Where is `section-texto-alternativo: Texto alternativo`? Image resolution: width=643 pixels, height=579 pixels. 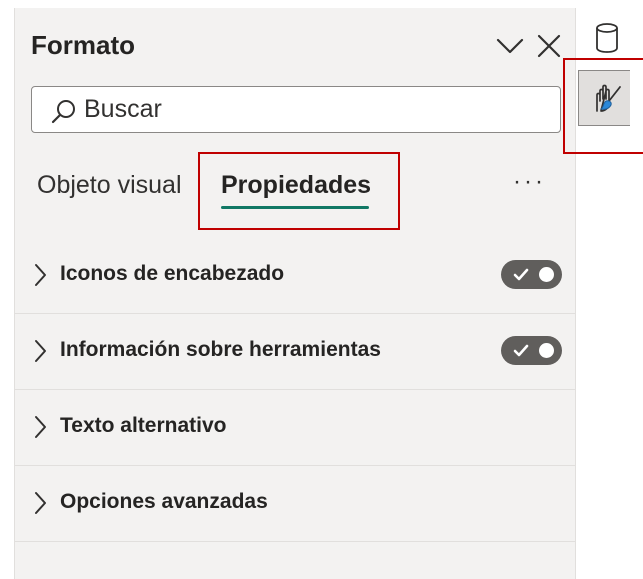 section-texto-alternativo: Texto alternativo is located at coordinates (295, 428).